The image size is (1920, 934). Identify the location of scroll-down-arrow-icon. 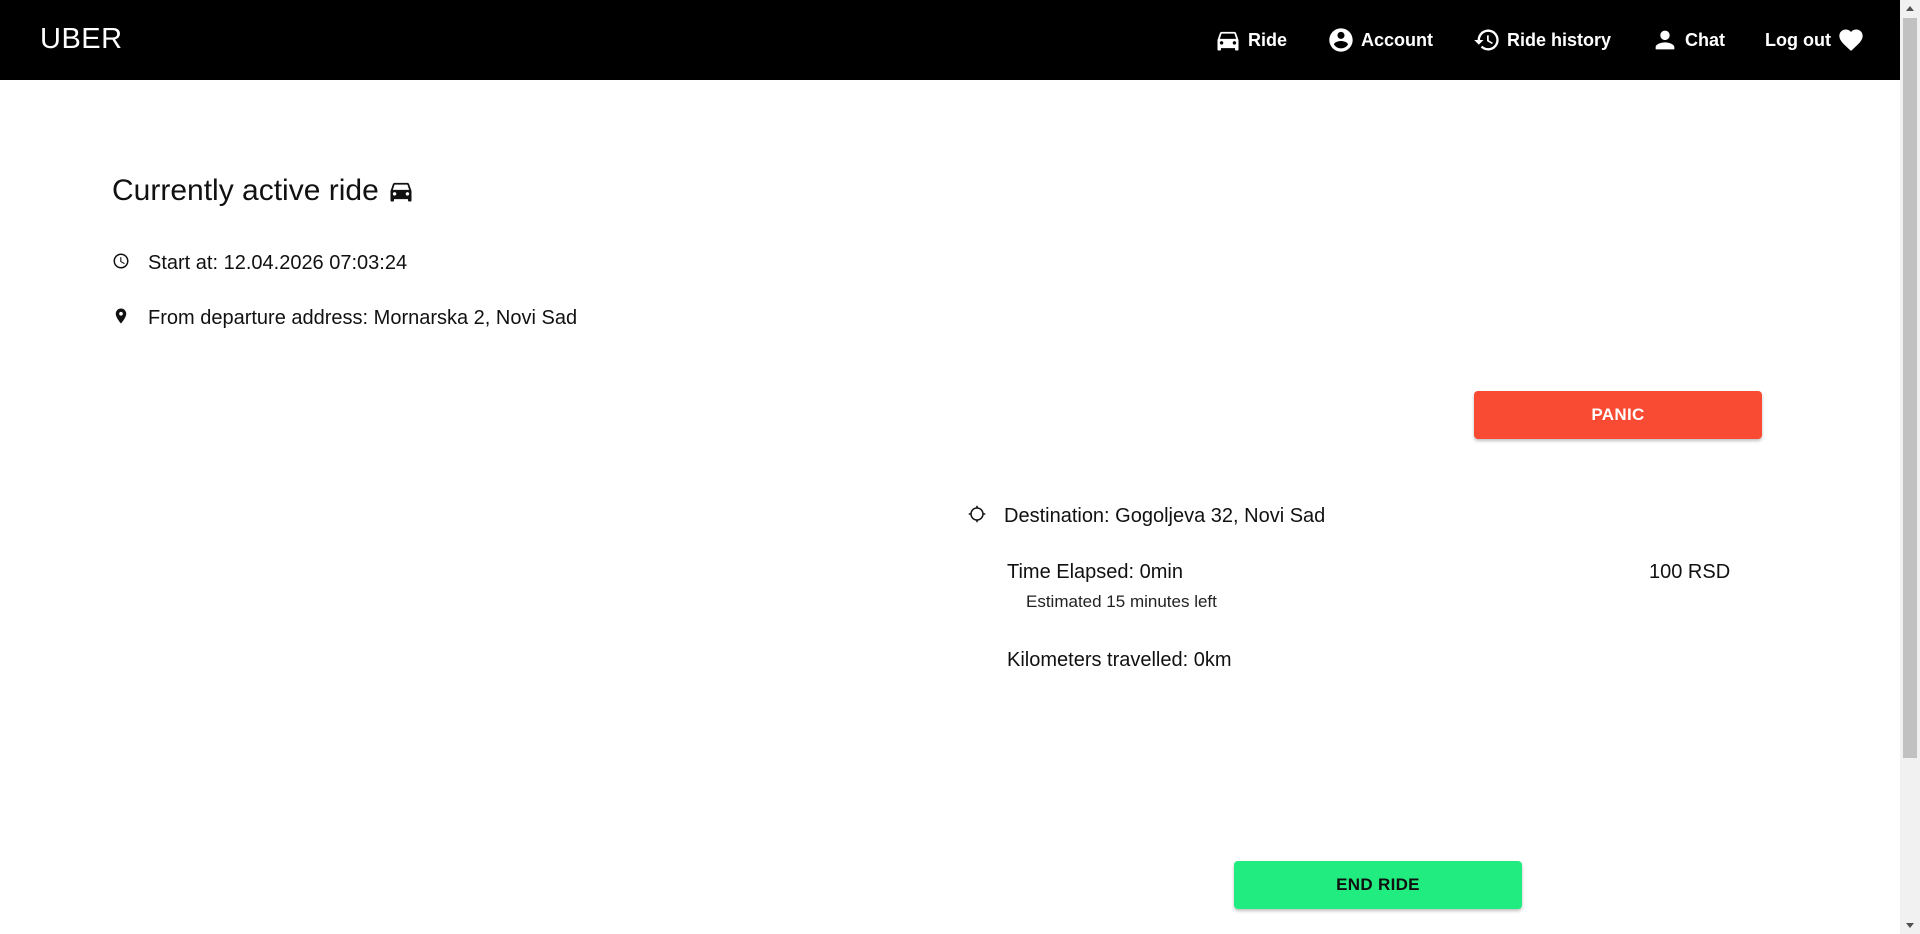
(1910, 925).